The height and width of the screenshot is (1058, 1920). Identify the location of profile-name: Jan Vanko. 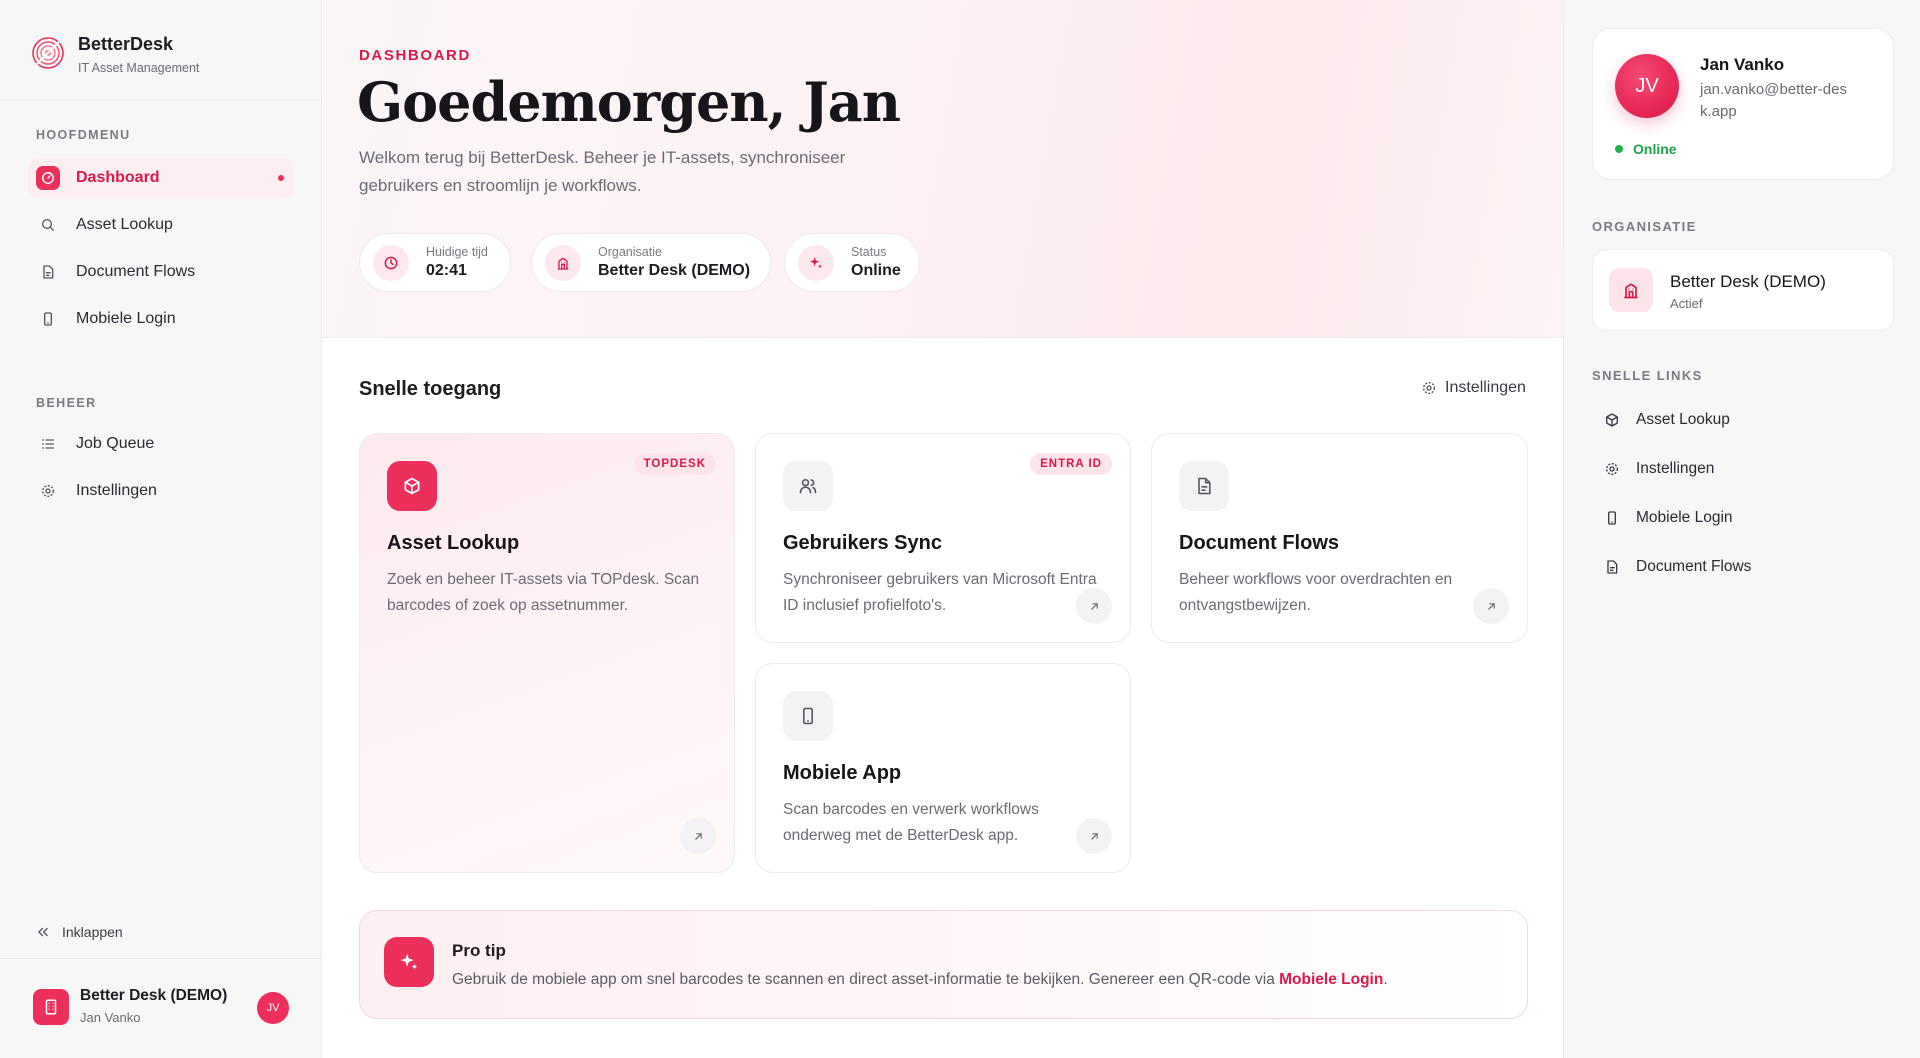
(1742, 64).